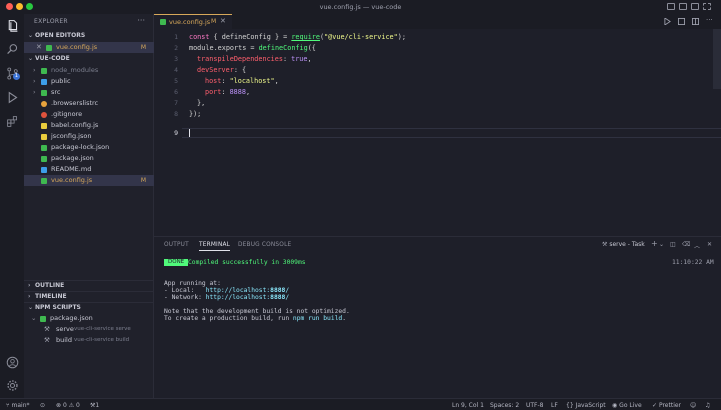 The width and height of the screenshot is (721, 410). I want to click on search-icon, so click(12, 49).